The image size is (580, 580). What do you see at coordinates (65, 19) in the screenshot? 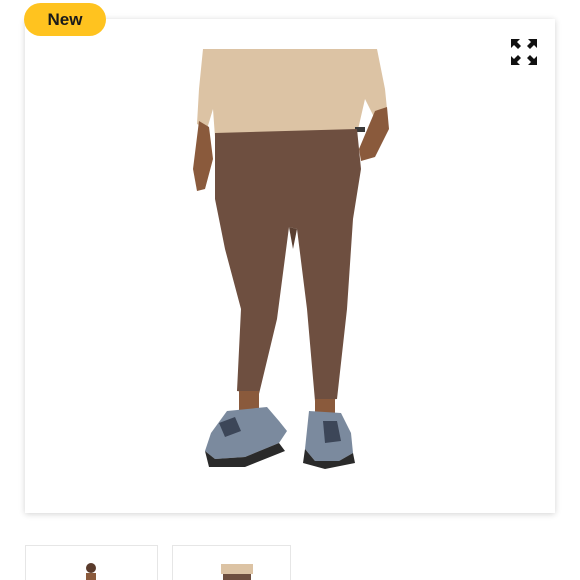
I see `new-badge: New` at bounding box center [65, 19].